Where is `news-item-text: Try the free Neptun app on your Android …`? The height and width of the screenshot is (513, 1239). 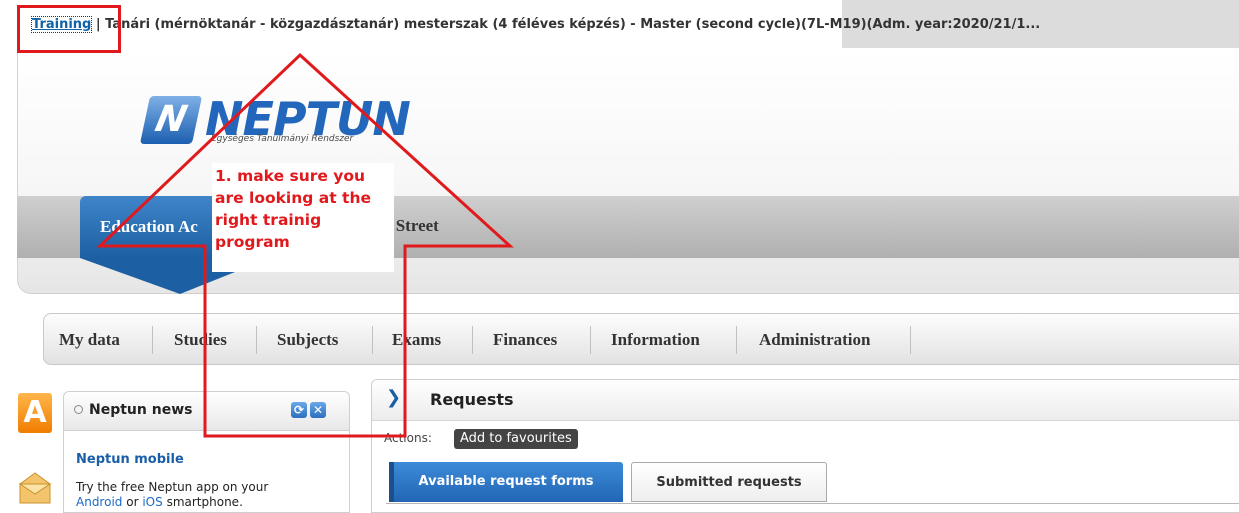 news-item-text: Try the free Neptun app on your Android … is located at coordinates (211, 495).